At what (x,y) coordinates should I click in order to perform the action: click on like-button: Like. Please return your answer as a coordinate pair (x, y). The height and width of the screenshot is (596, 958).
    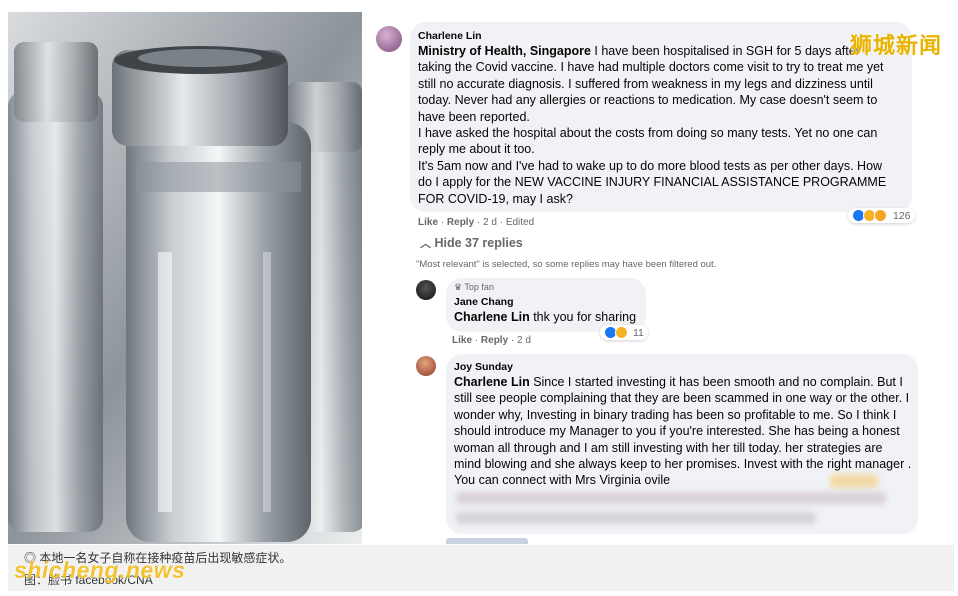
    Looking at the image, I should click on (428, 222).